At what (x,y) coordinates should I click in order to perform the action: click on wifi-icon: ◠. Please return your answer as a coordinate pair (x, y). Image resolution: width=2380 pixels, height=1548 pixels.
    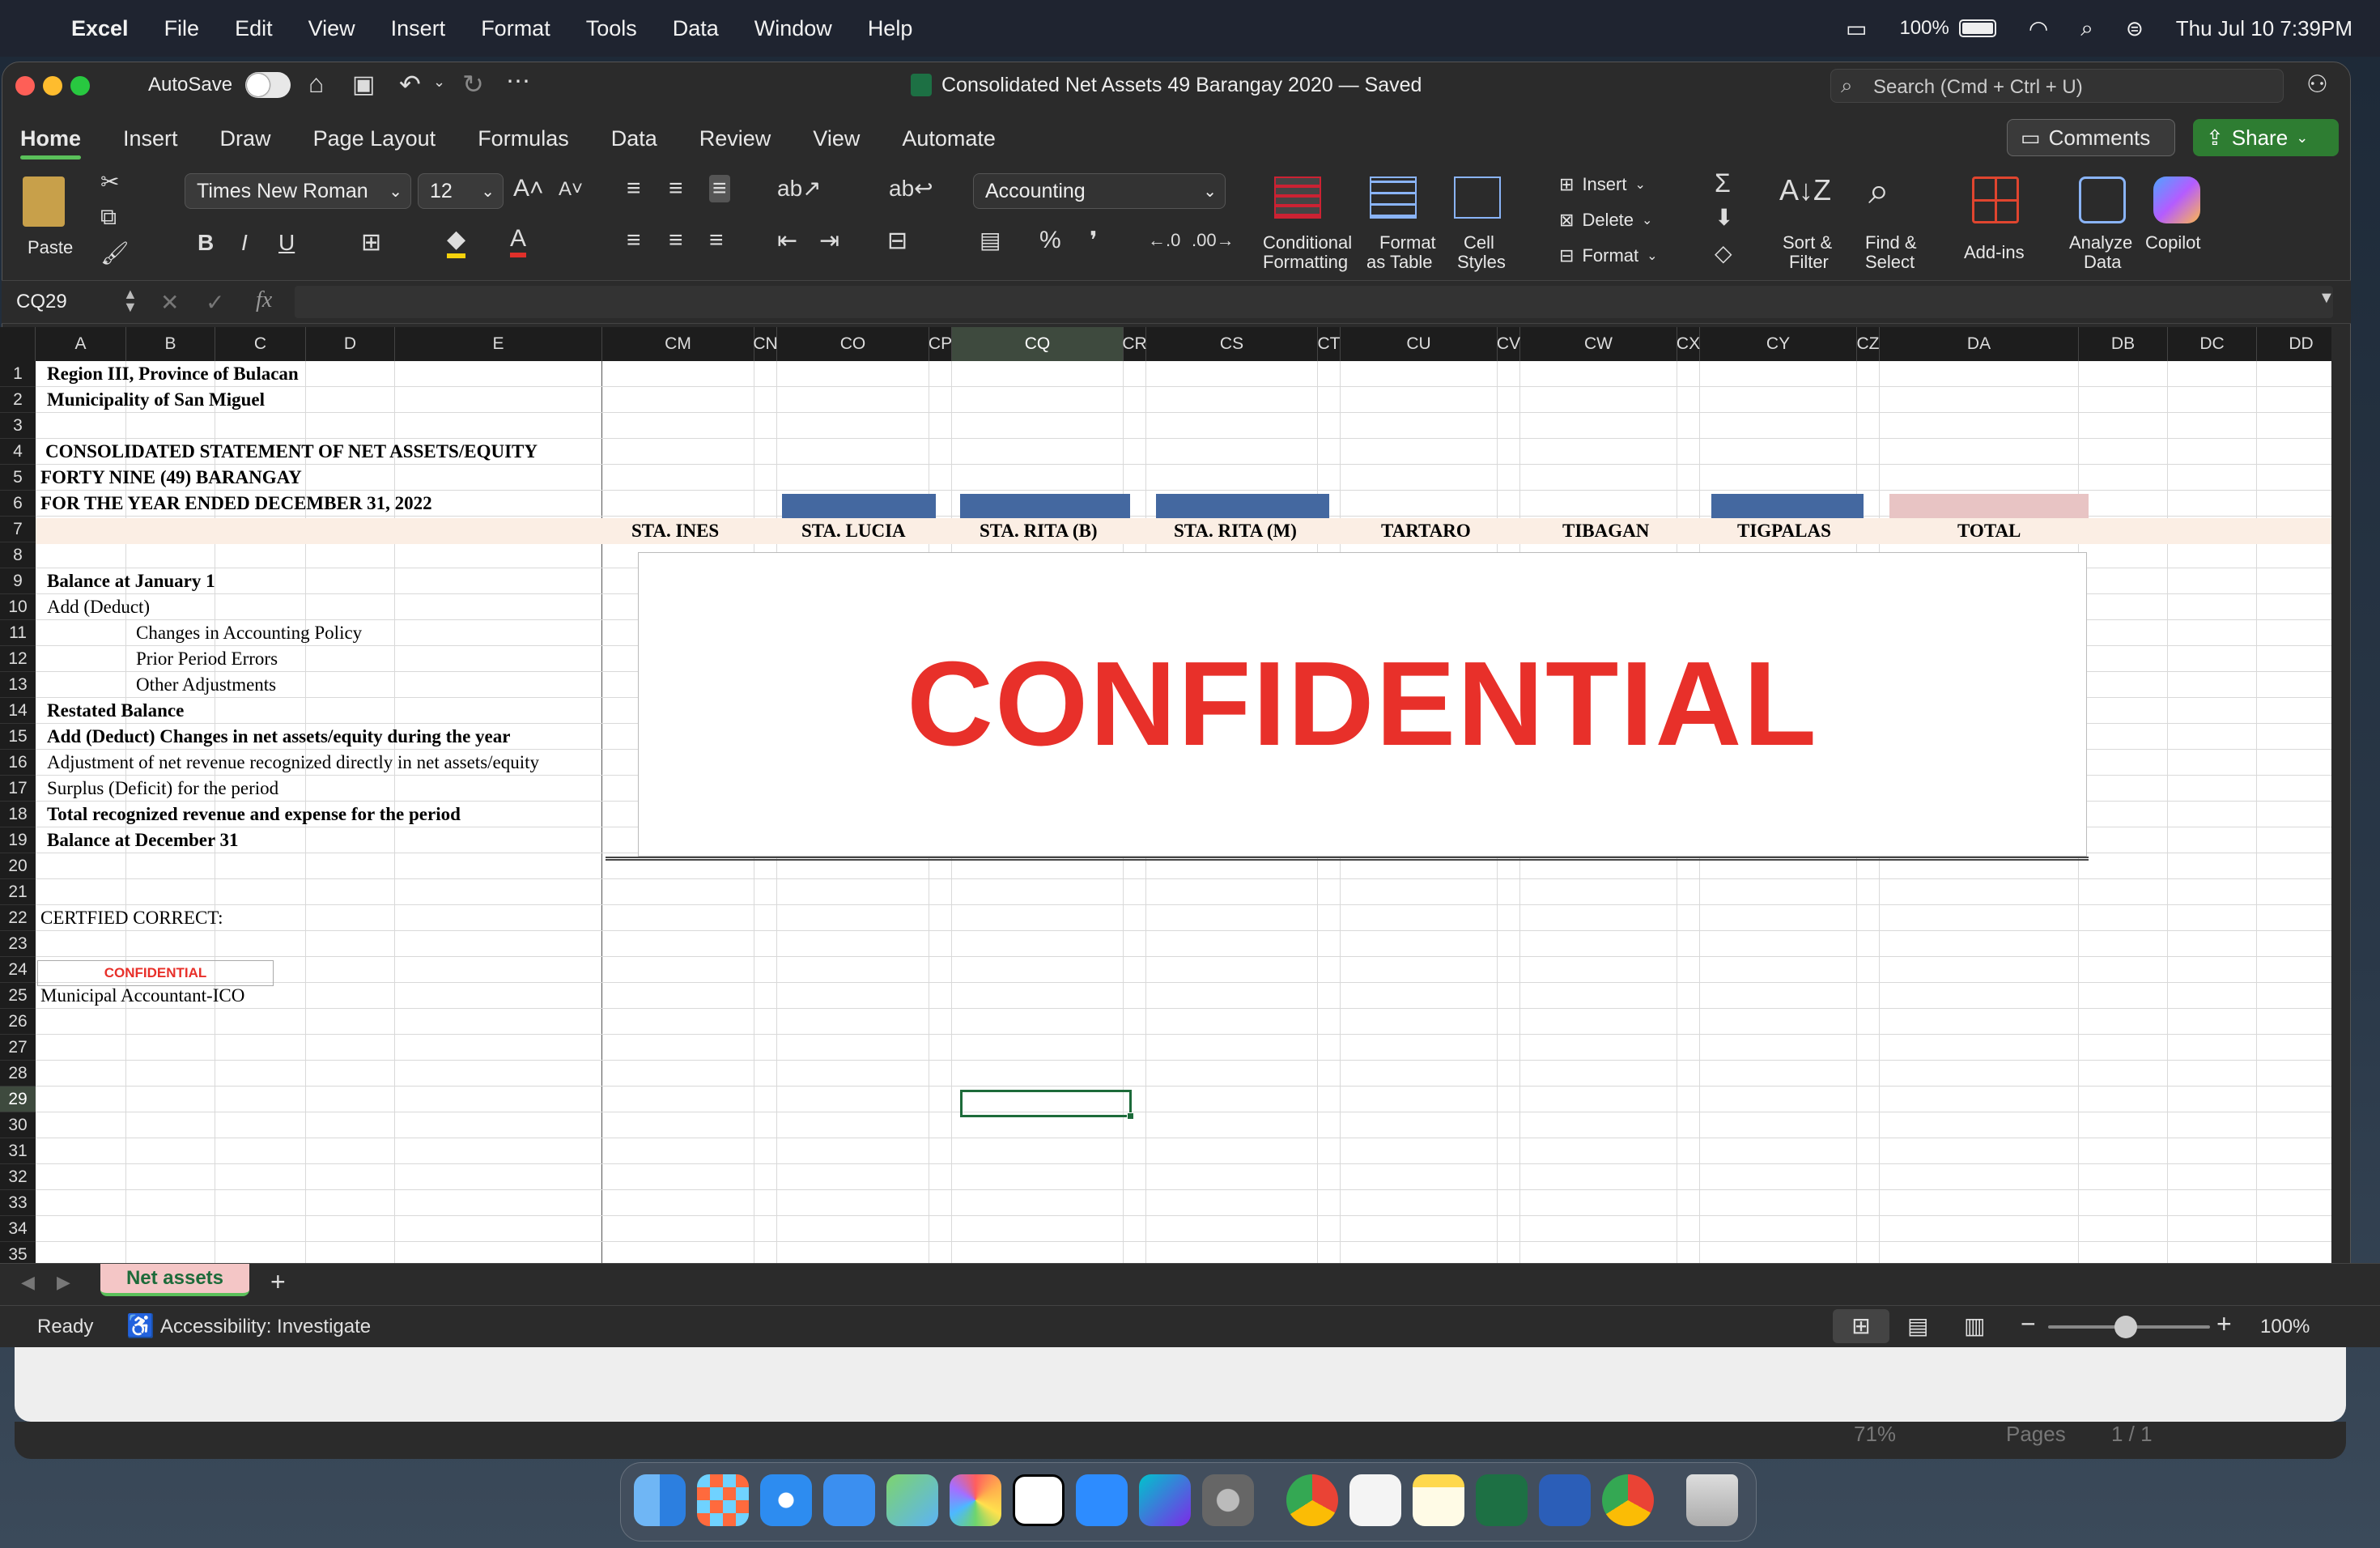
    Looking at the image, I should click on (2039, 29).